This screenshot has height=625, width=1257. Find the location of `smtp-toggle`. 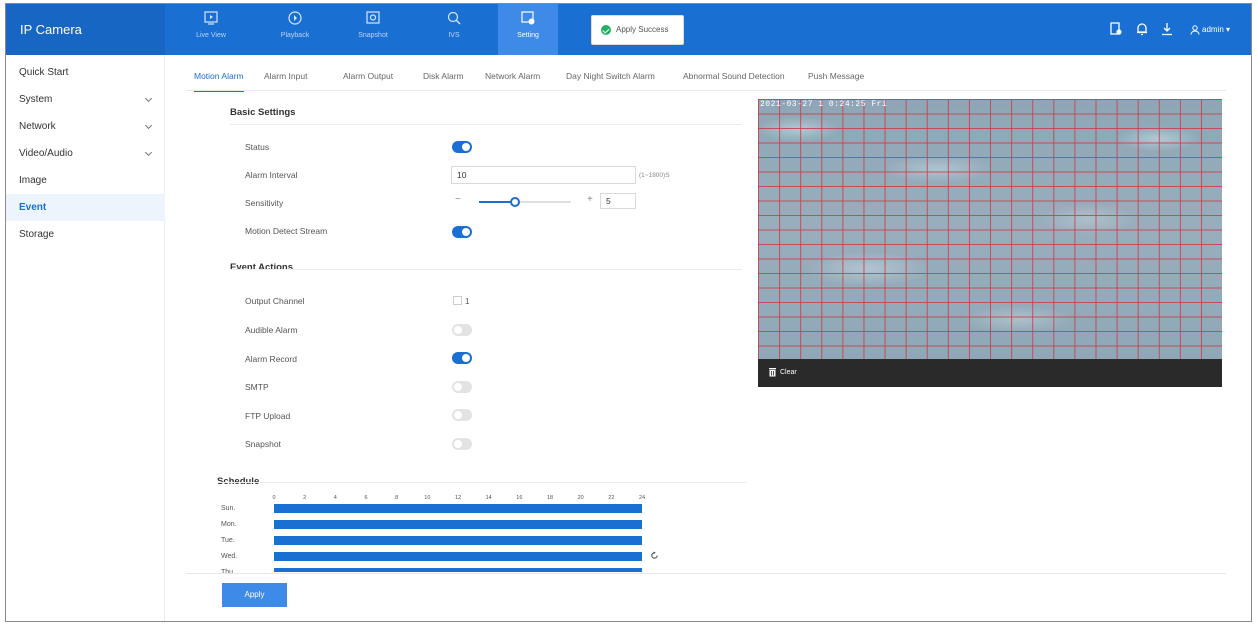

smtp-toggle is located at coordinates (462, 387).